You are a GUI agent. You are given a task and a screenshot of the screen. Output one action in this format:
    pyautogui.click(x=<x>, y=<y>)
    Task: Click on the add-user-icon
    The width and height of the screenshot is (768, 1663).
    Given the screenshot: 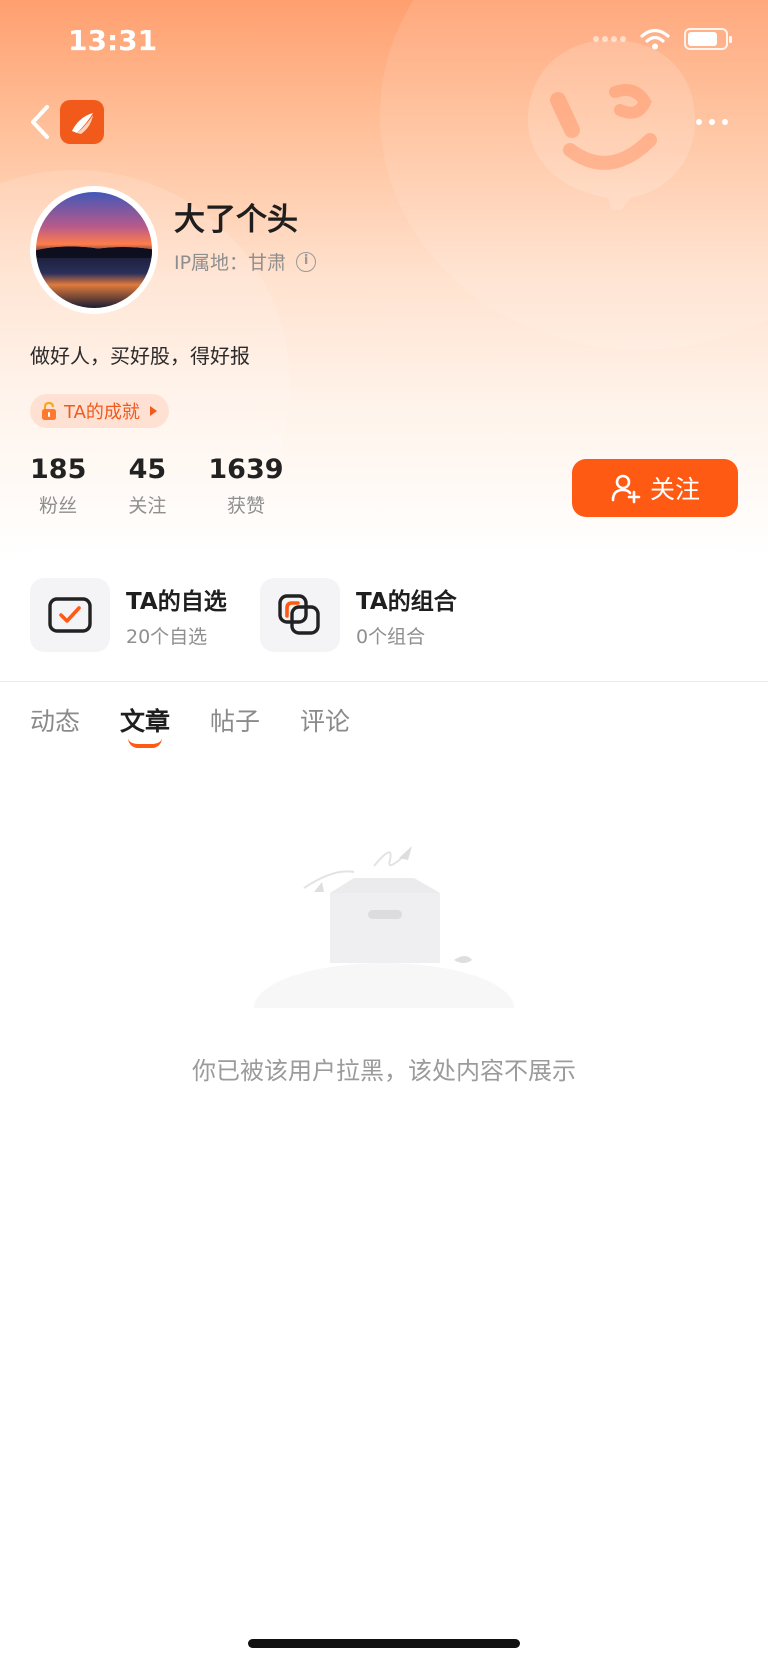 What is the action you would take?
    pyautogui.click(x=626, y=489)
    